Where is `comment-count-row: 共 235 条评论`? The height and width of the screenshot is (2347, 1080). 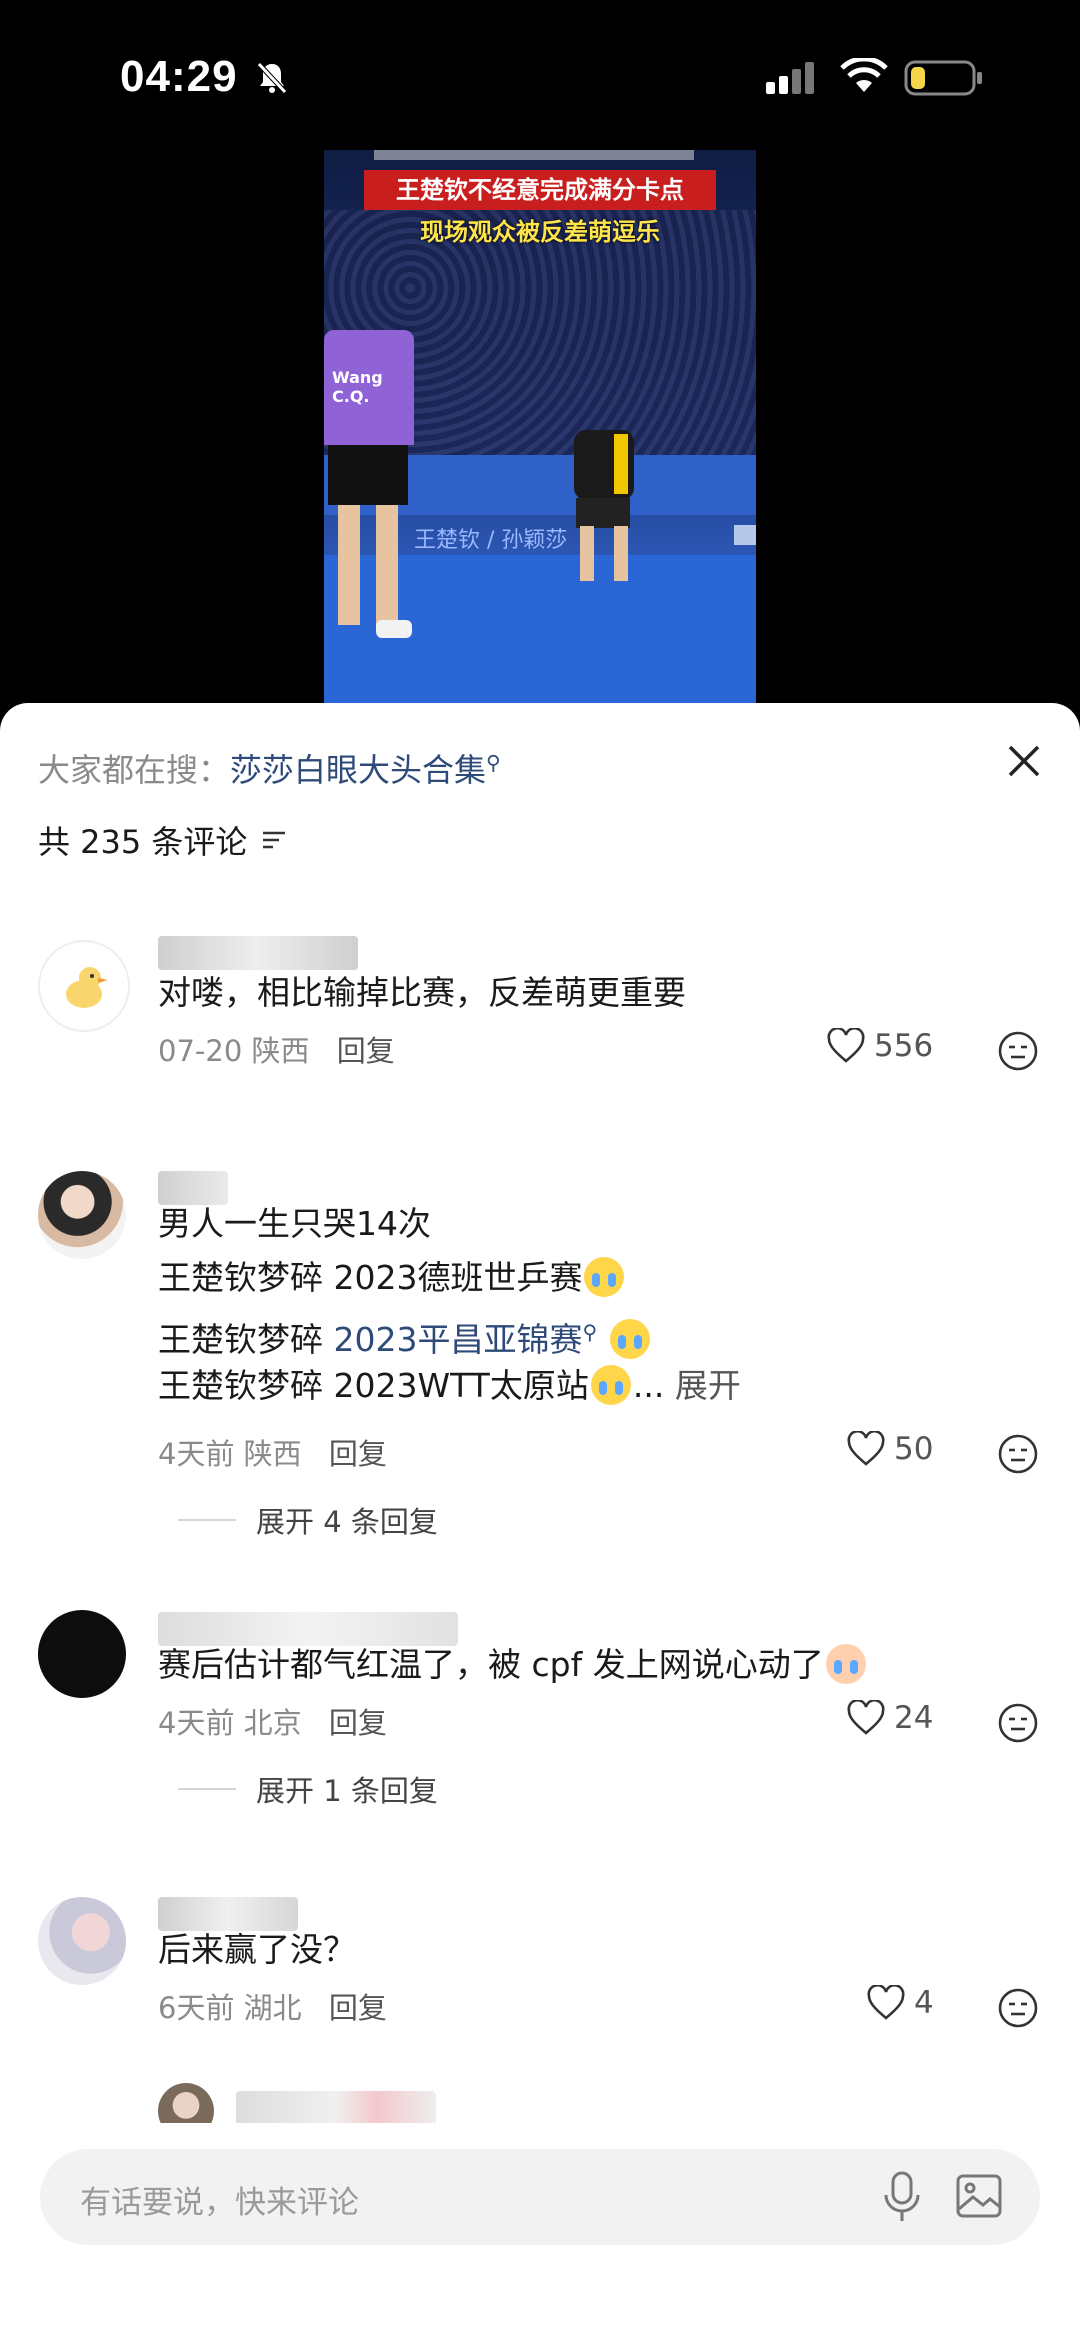 comment-count-row: 共 235 条评论 is located at coordinates (163, 840).